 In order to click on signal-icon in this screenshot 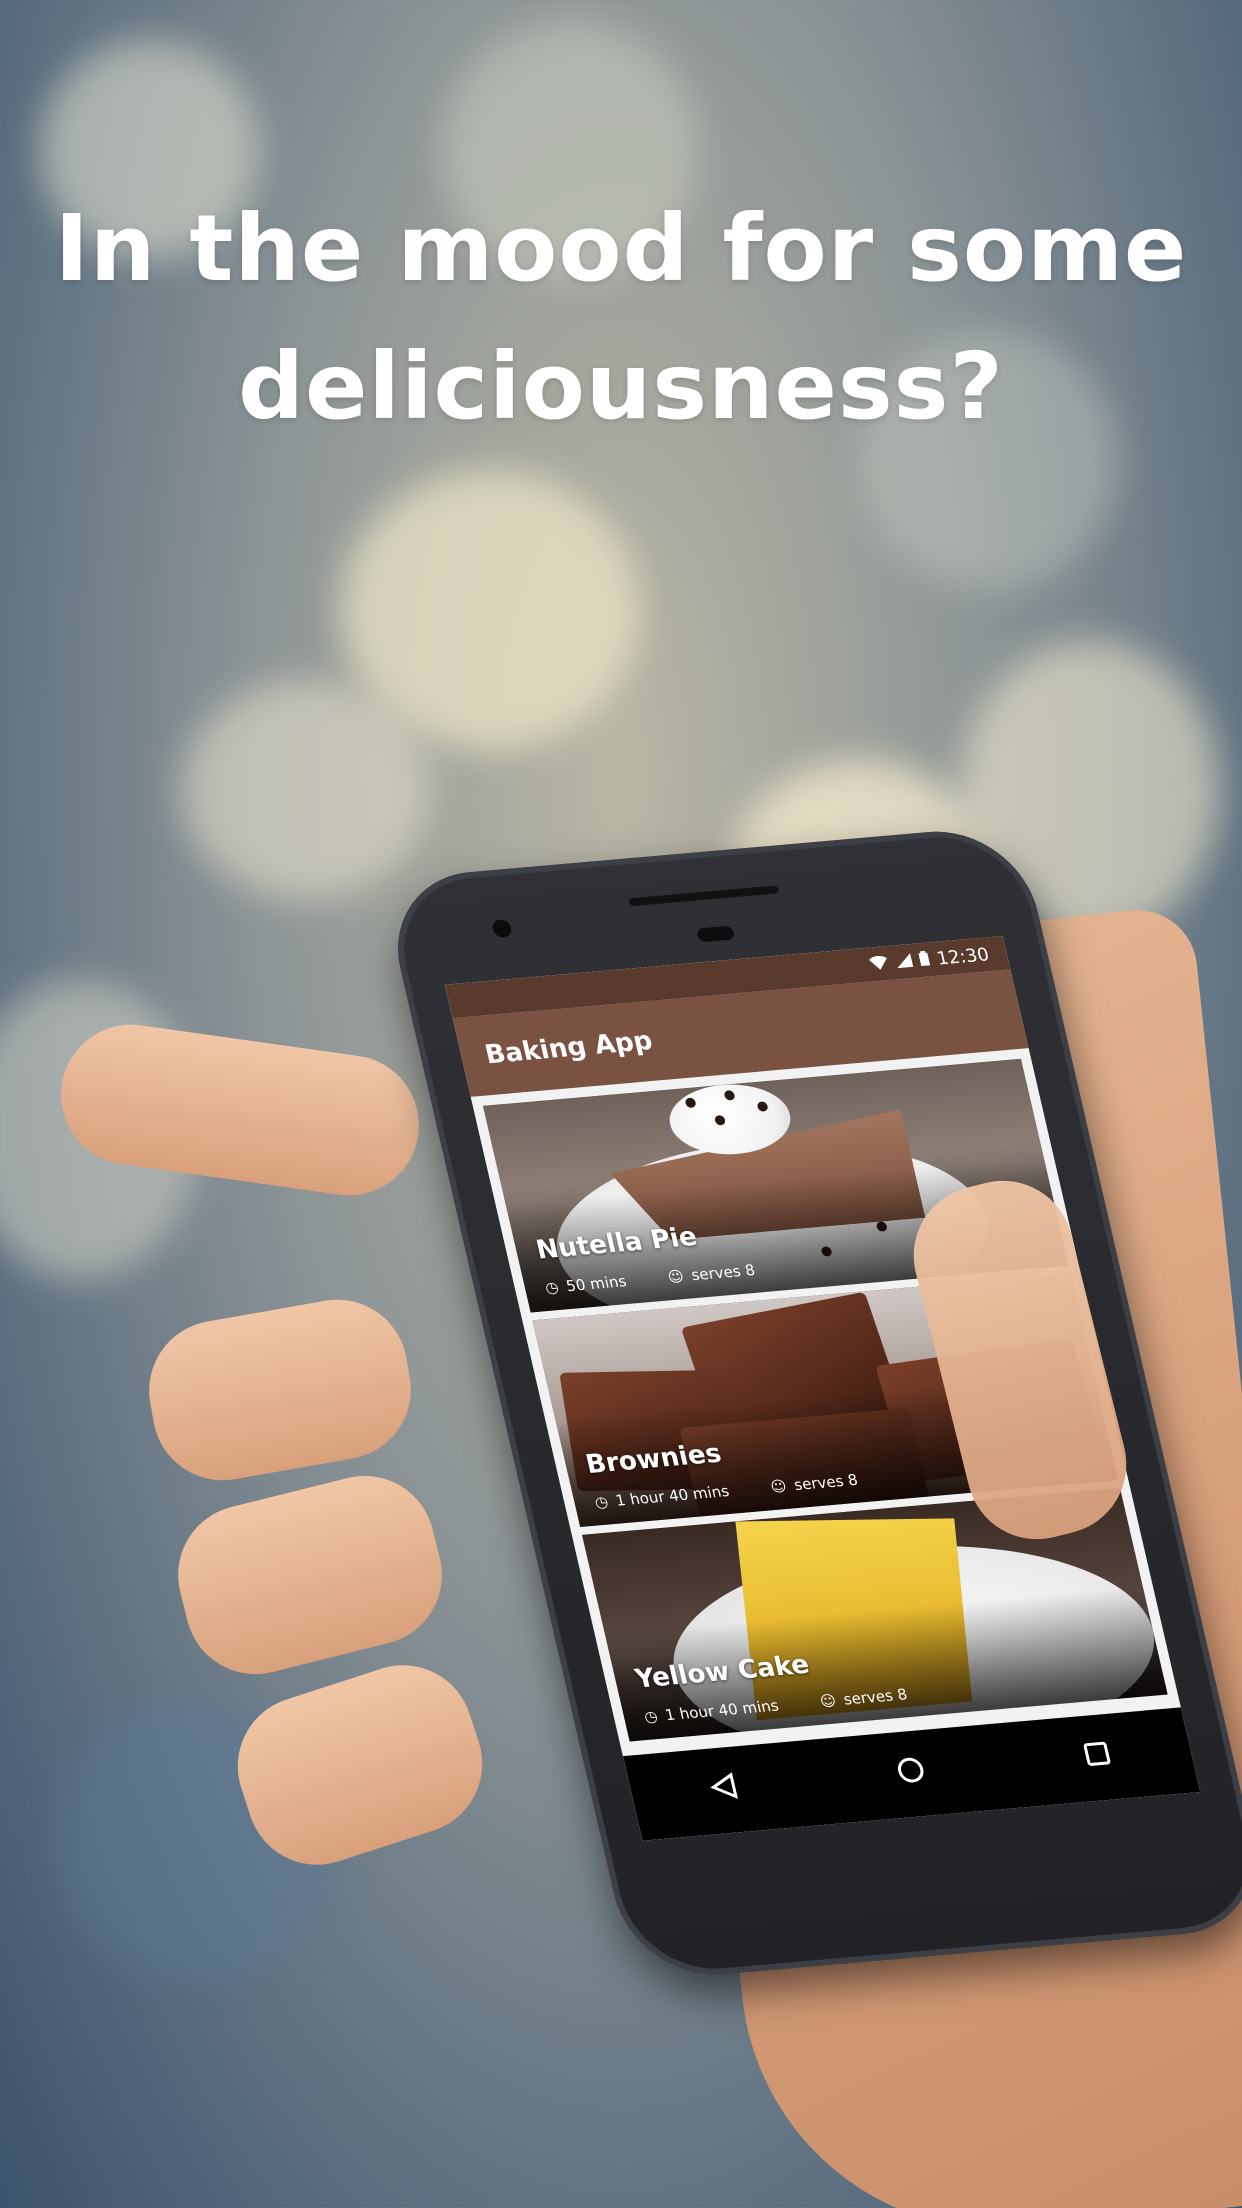, I will do `click(904, 961)`.